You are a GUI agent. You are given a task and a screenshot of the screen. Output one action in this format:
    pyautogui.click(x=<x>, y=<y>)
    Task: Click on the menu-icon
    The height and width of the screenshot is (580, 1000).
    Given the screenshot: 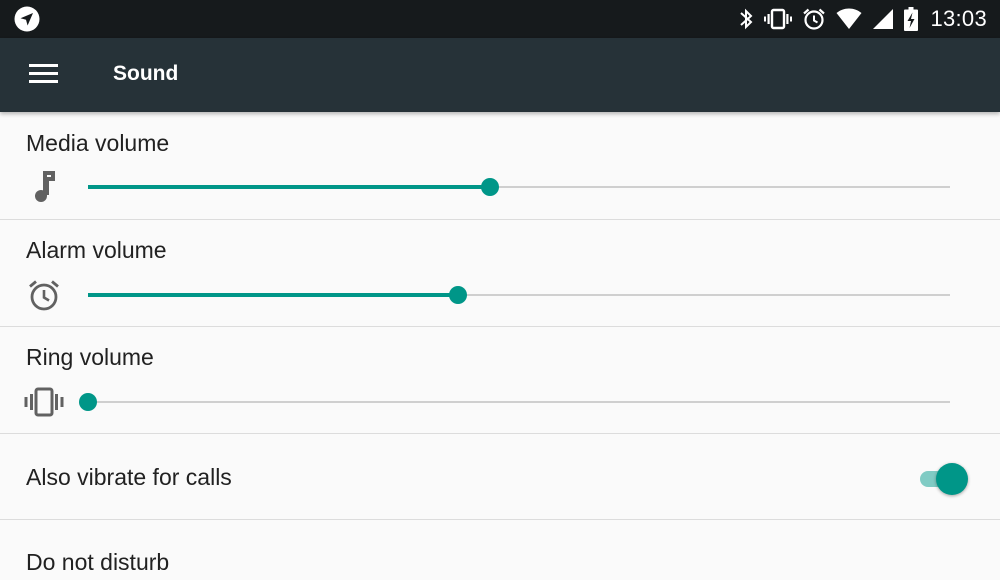 What is the action you would take?
    pyautogui.click(x=44, y=75)
    